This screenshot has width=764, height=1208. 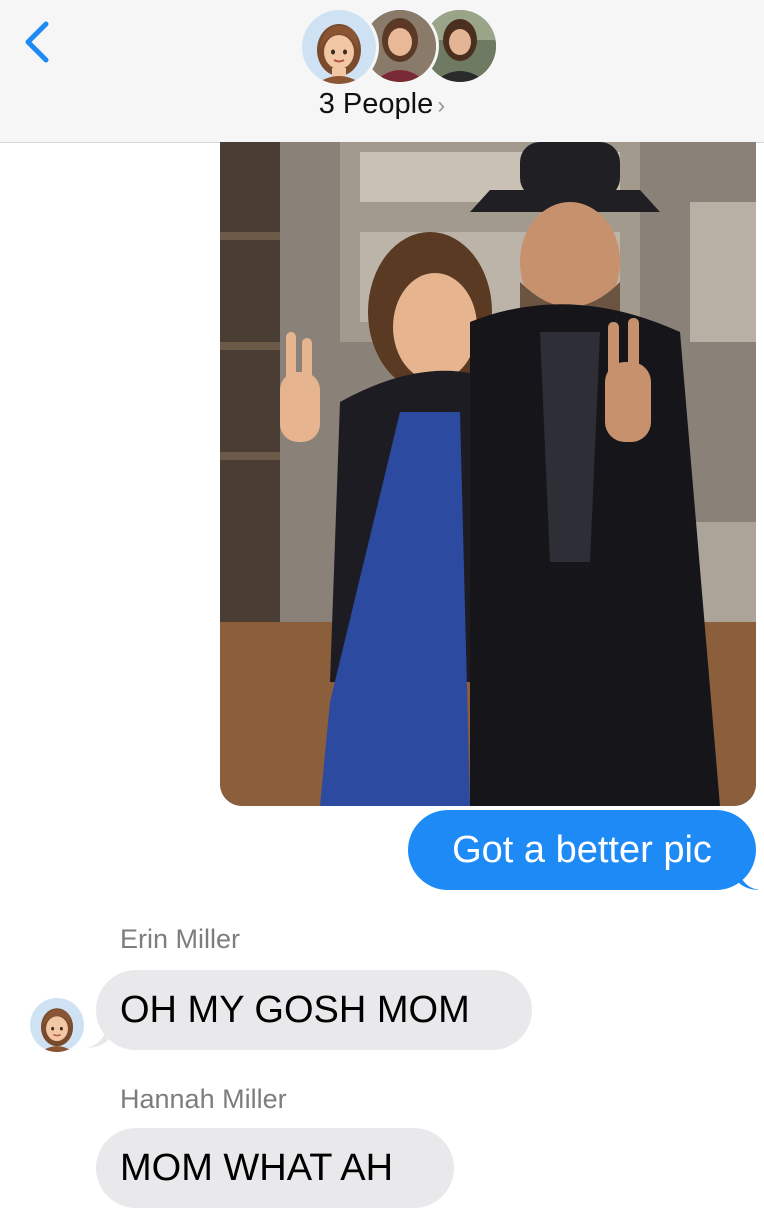 I want to click on back-button, so click(x=38, y=43).